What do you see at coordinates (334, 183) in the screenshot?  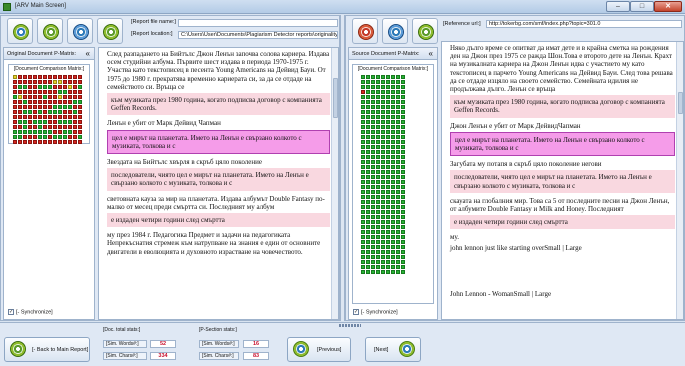 I see `original-doc-scrollbar` at bounding box center [334, 183].